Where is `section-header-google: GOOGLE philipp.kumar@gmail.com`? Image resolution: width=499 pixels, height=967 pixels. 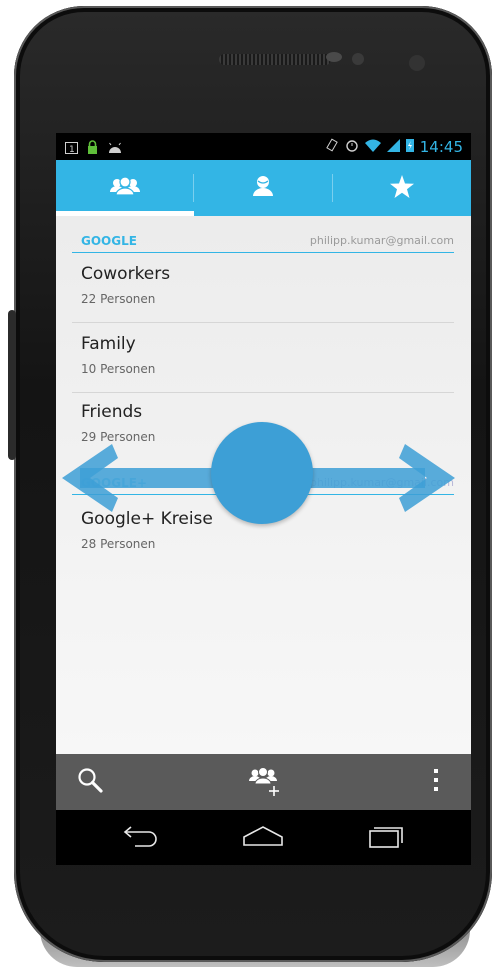
section-header-google: GOOGLE philipp.kumar@gmail.com is located at coordinates (263, 237).